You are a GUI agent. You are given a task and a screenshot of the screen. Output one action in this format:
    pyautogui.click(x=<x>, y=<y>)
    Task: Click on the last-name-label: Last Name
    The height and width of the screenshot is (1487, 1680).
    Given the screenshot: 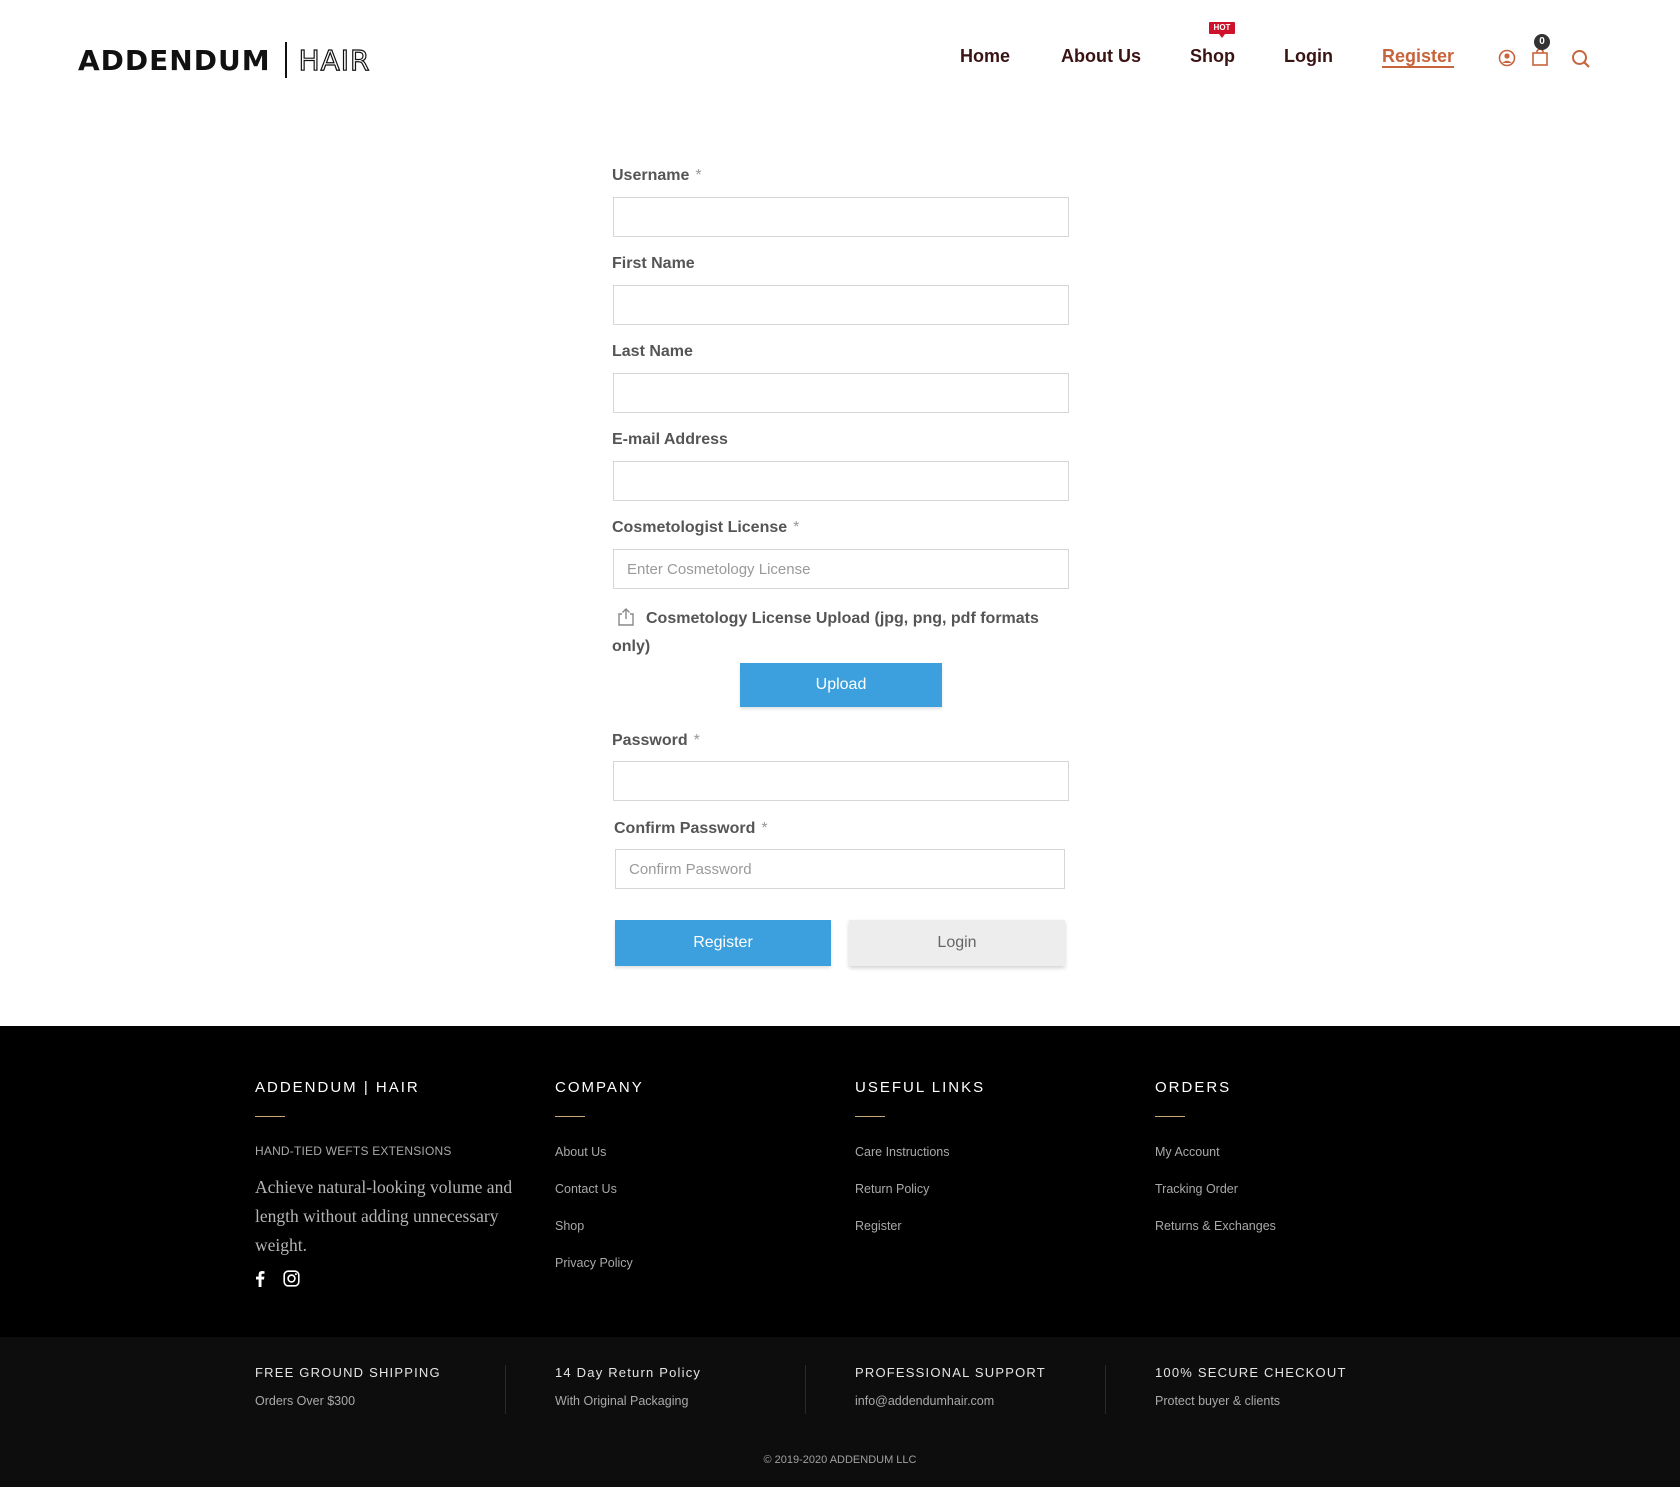 What is the action you would take?
    pyautogui.click(x=652, y=351)
    